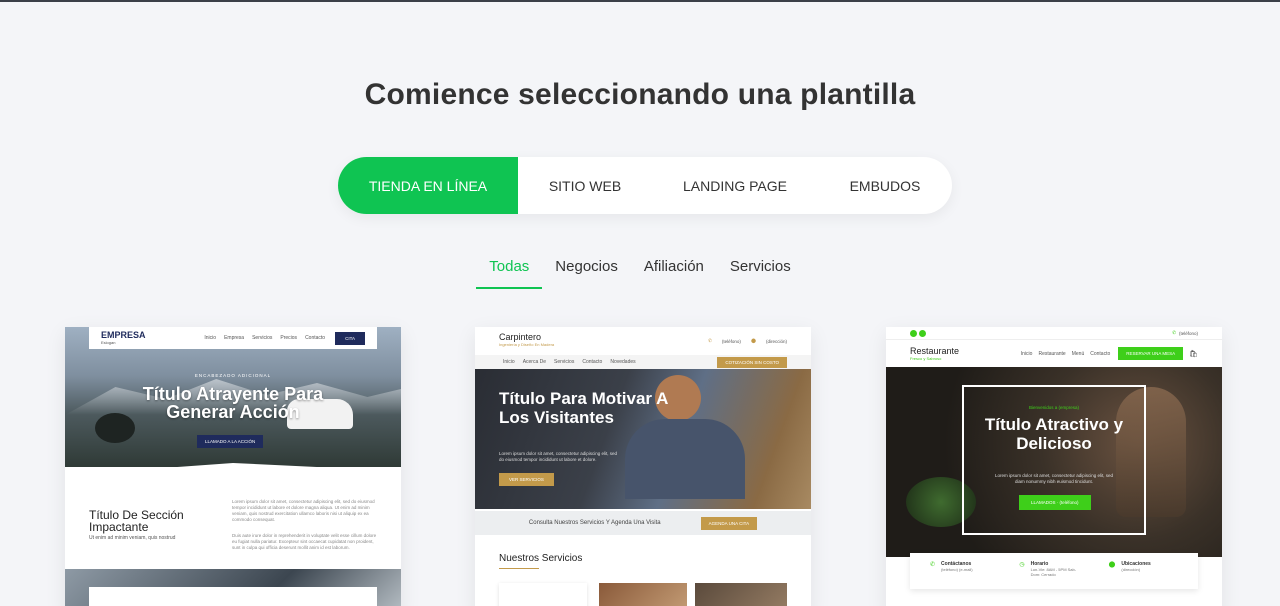 The image size is (1280, 606). Describe the element at coordinates (885, 185) in the screenshot. I see `tab-embudos: EMBUDOS` at that location.